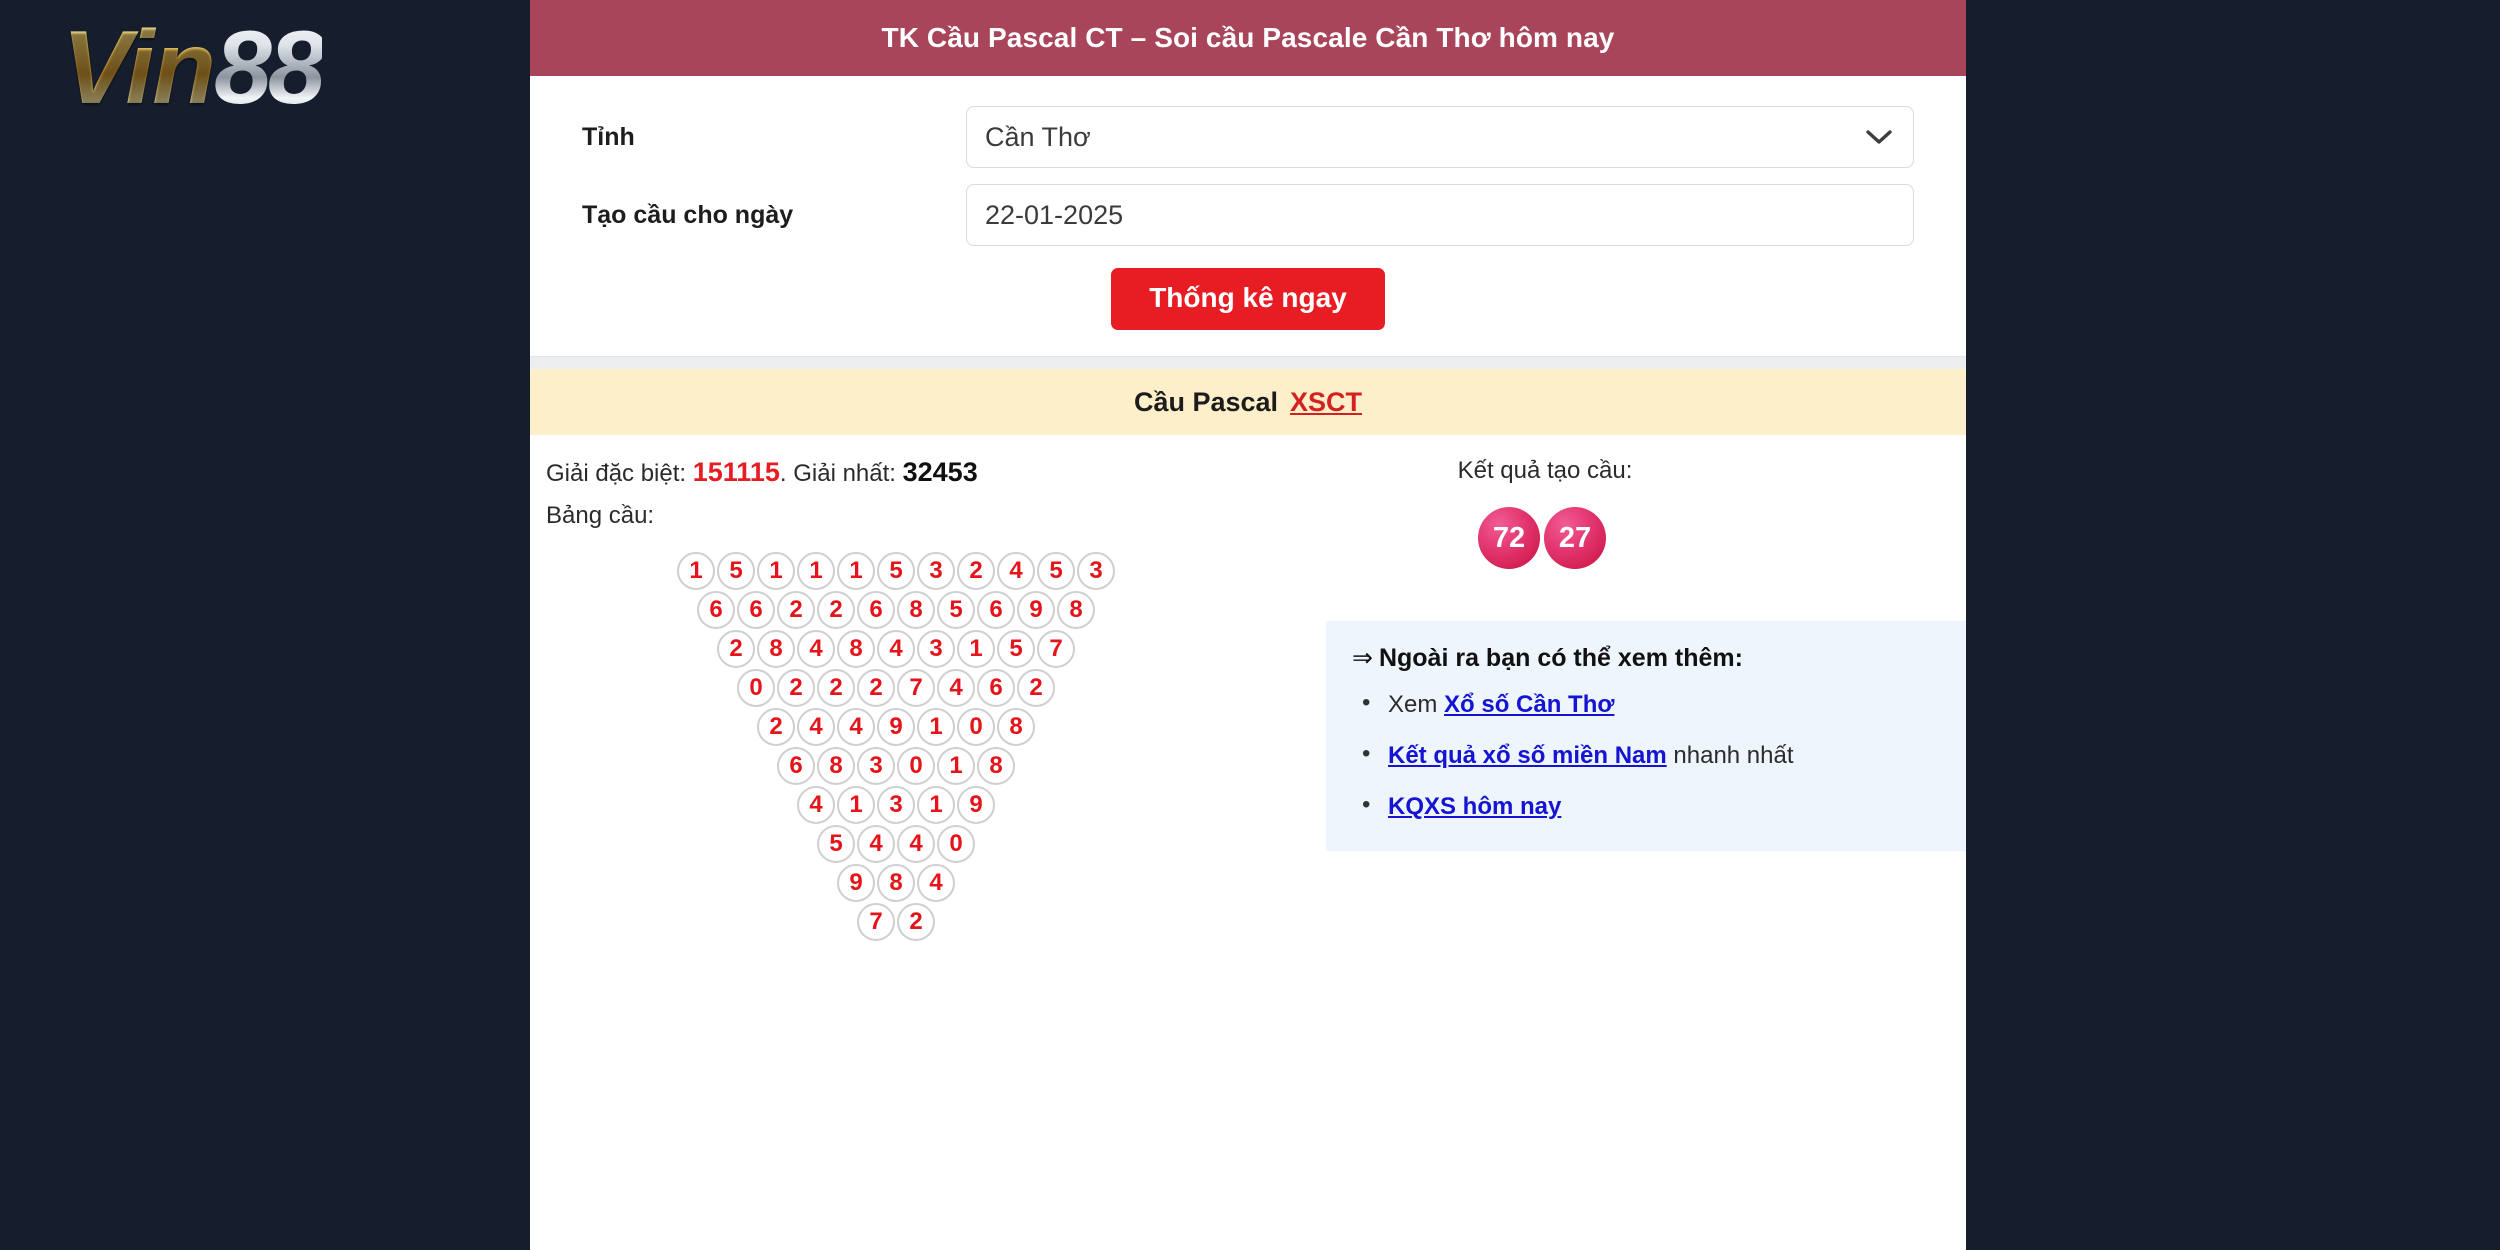  What do you see at coordinates (940, 472) in the screenshot?
I see `first-prize-value: 32453` at bounding box center [940, 472].